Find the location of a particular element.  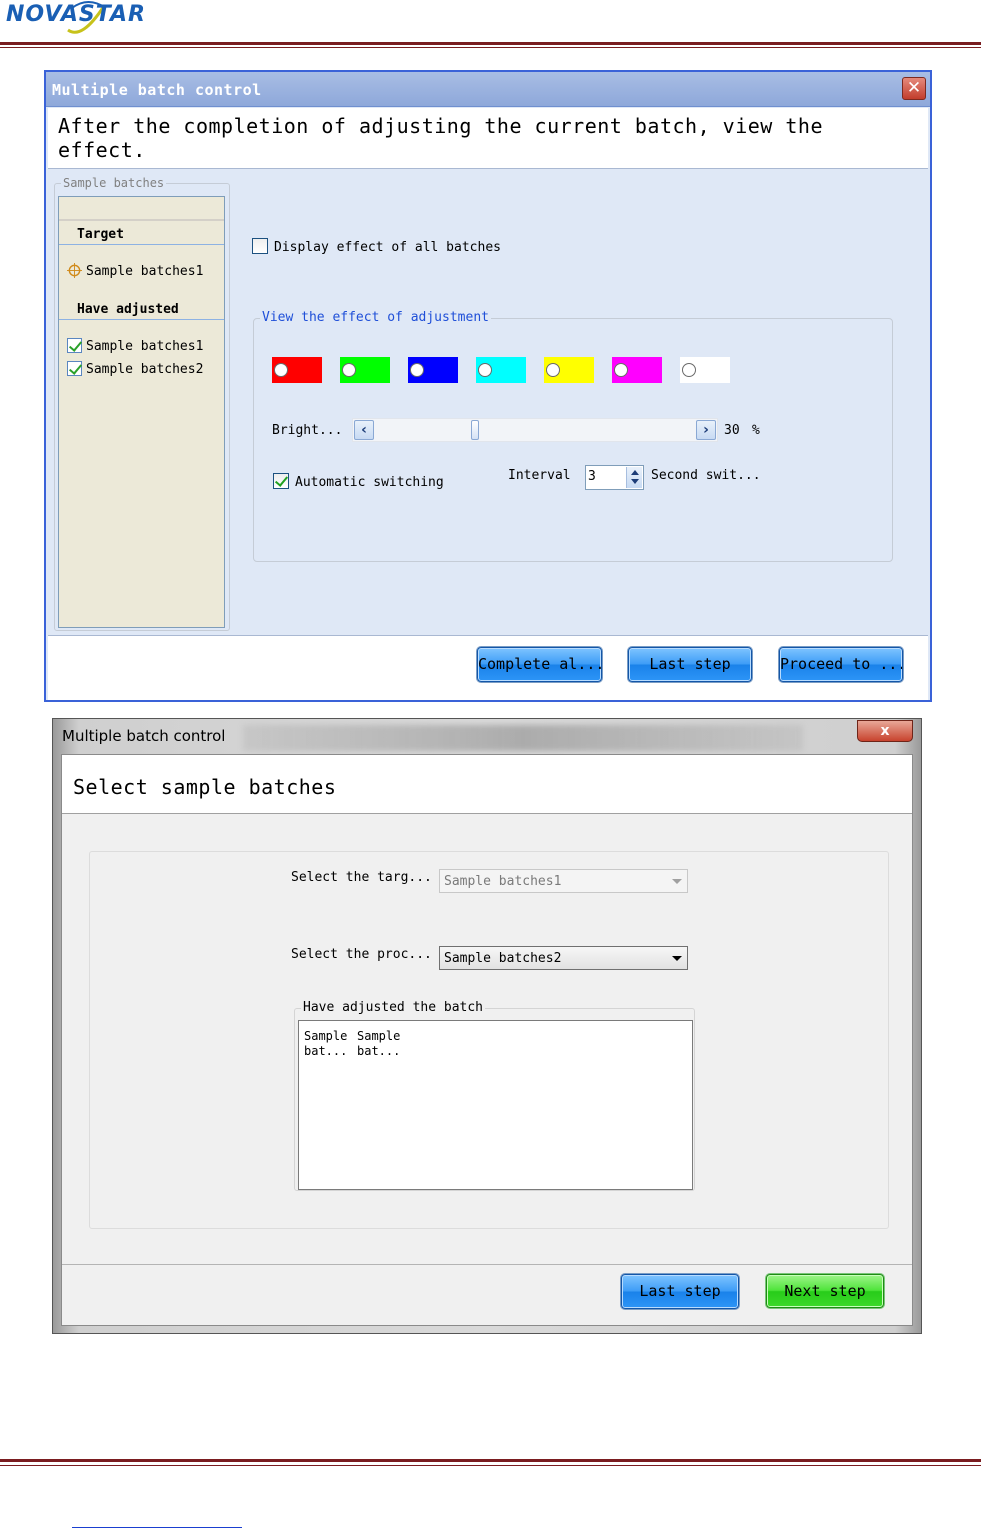

logo-nova: NOVA is located at coordinates (42, 14).